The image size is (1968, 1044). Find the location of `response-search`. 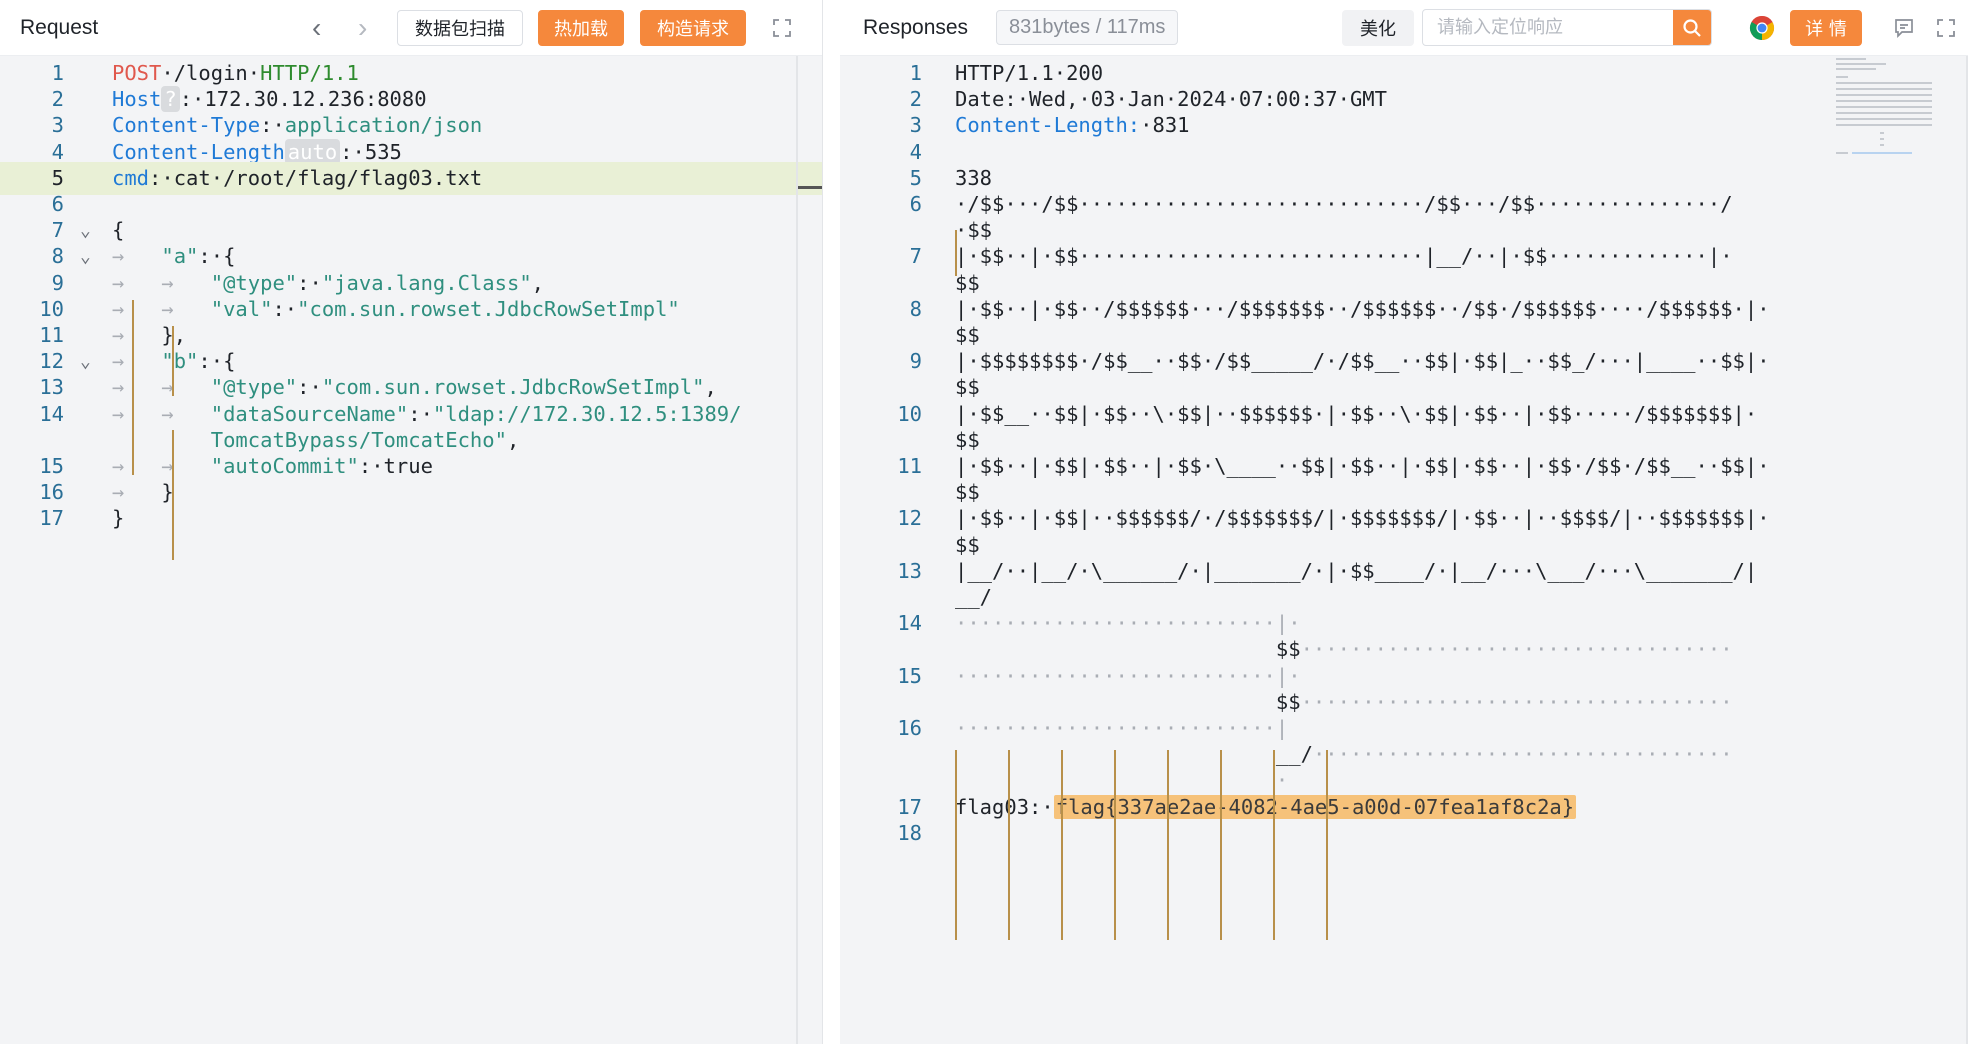

response-search is located at coordinates (1567, 27).